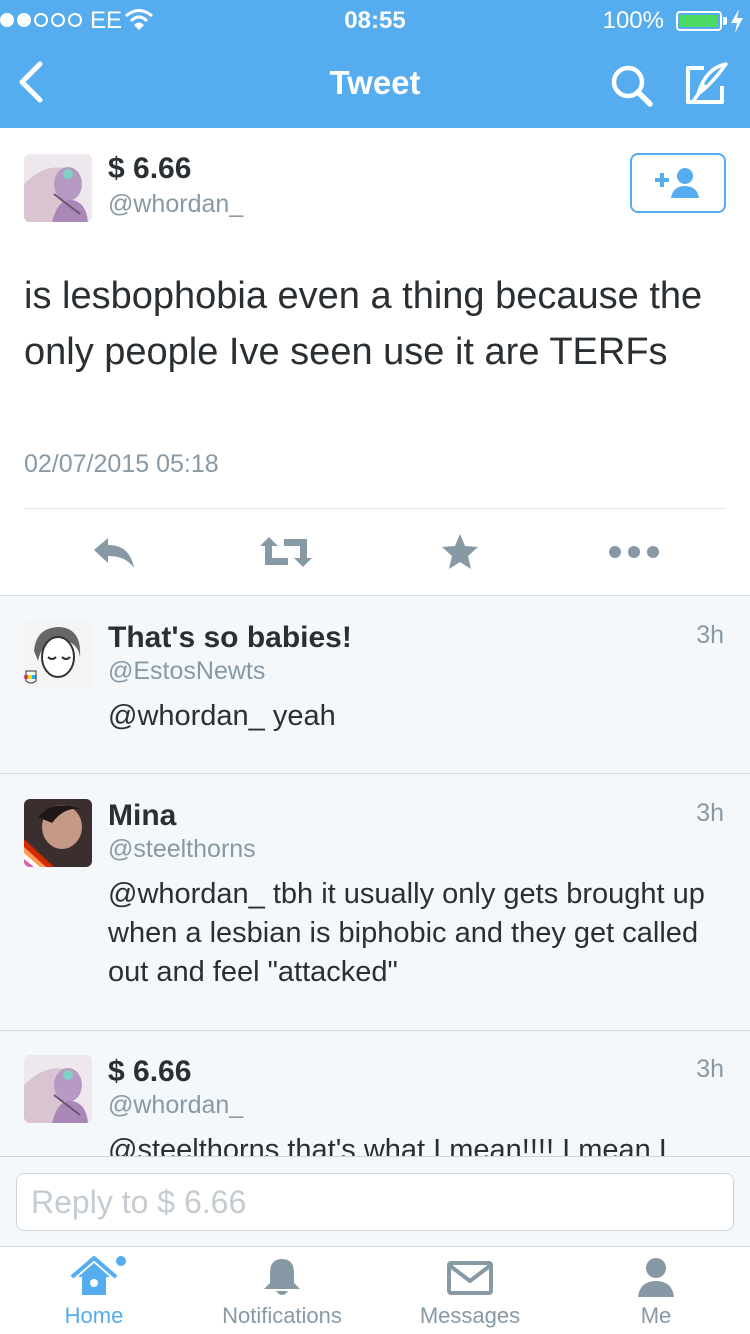 This screenshot has width=750, height=1334. I want to click on battery-percentage: 100%, so click(633, 20).